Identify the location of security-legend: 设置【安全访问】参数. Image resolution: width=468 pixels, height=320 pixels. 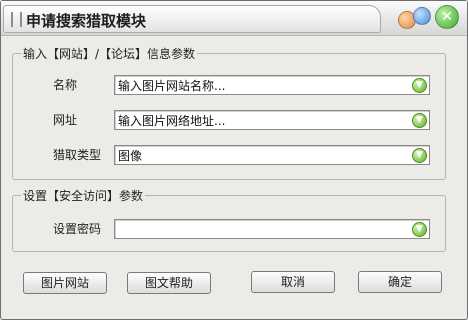
(83, 195).